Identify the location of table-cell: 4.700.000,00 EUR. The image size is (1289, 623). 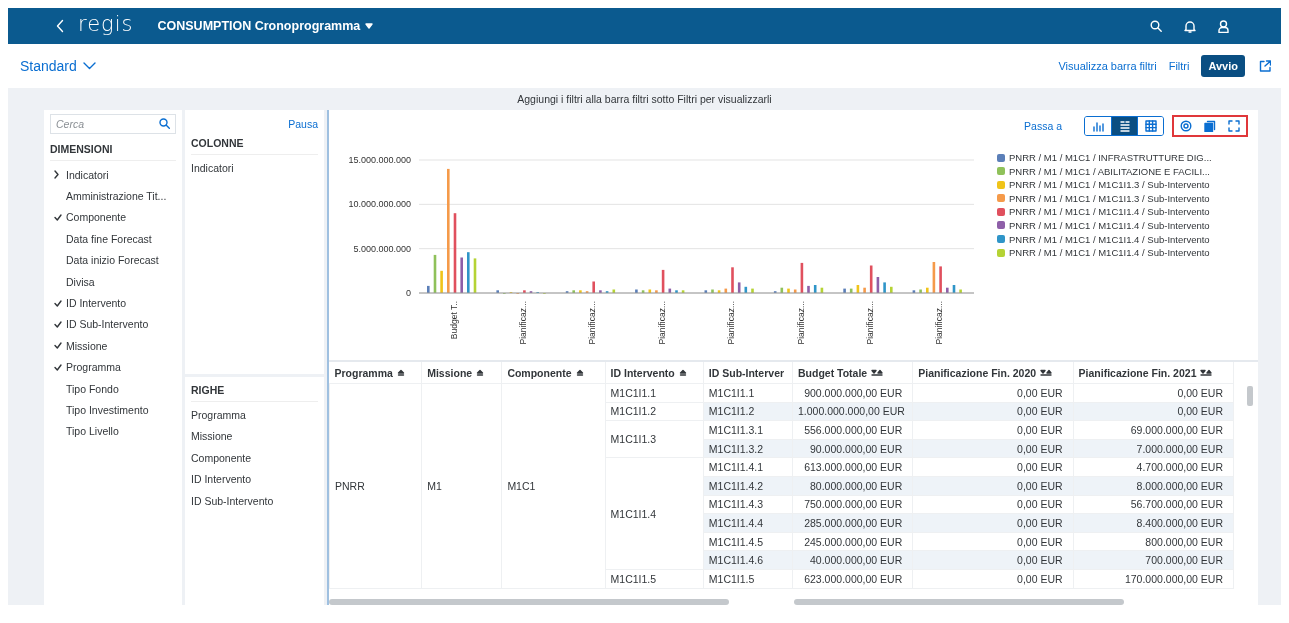
(1153, 467).